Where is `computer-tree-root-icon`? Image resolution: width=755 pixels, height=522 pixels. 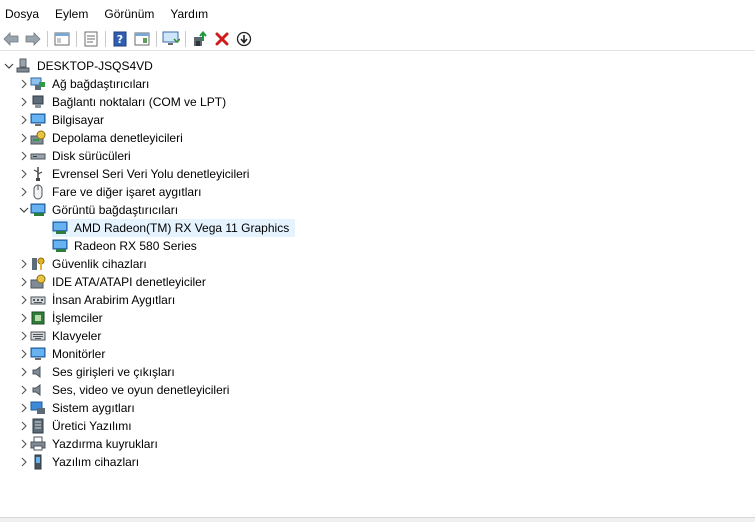
computer-tree-root-icon is located at coordinates (23, 66).